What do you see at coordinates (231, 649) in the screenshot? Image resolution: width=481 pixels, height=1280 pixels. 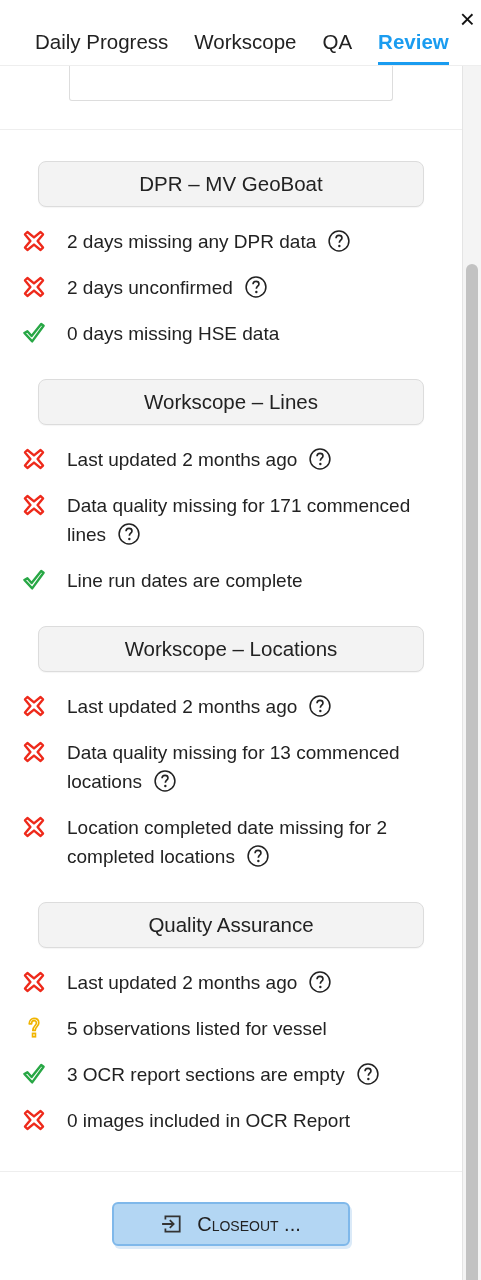 I see `section-header: Workscope – Locations` at bounding box center [231, 649].